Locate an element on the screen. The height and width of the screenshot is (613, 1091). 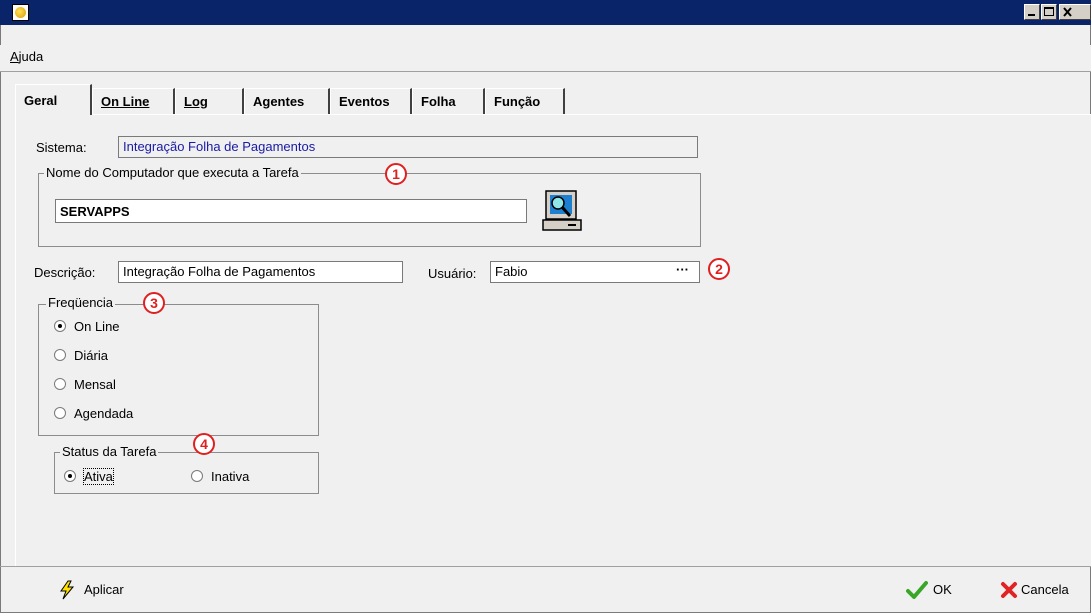
checkmark-icon is located at coordinates (917, 590).